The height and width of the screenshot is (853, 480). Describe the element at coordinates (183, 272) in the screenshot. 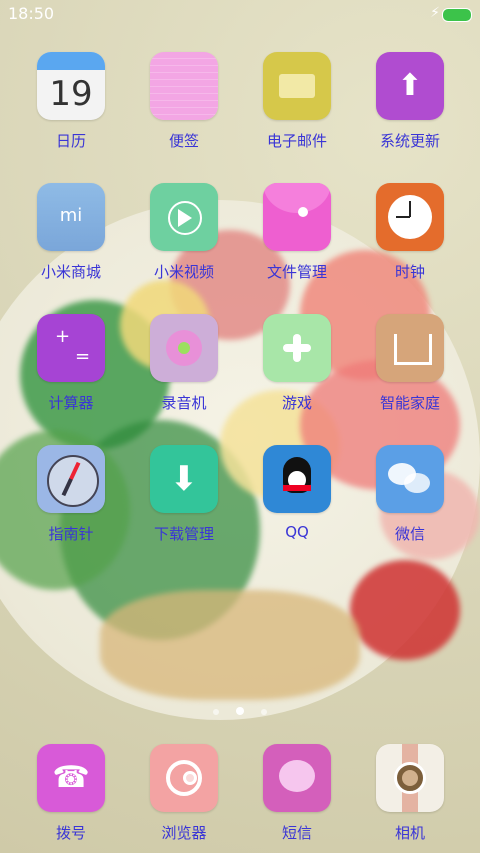

I see `app-label: 小米视频` at that location.